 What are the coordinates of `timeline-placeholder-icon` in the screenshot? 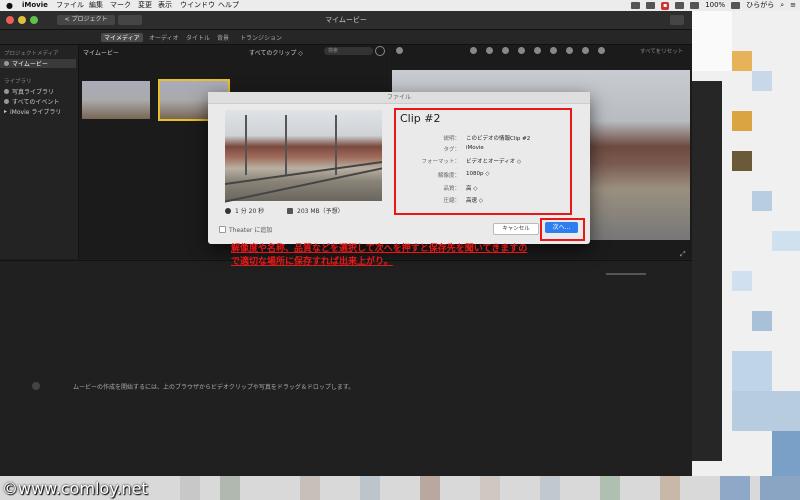 It's located at (36, 386).